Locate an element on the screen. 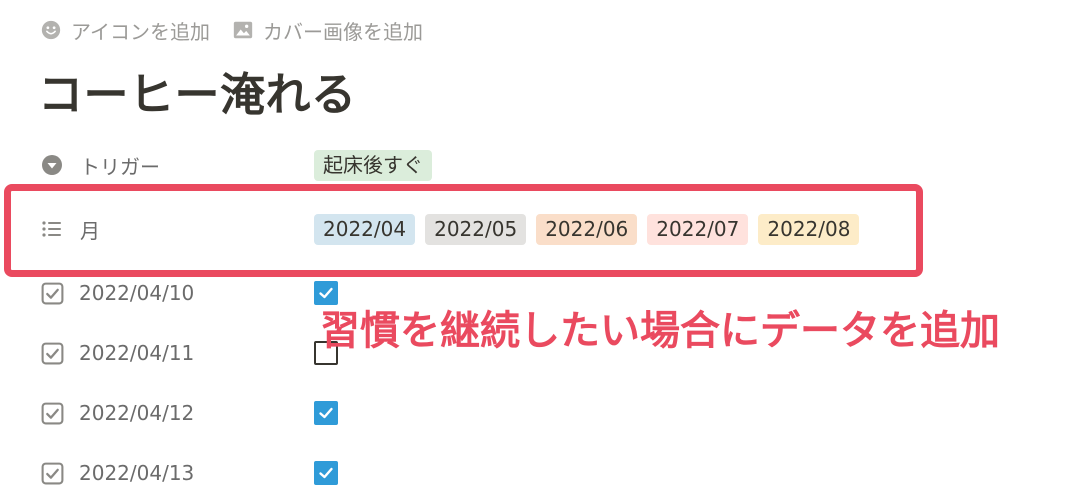 This screenshot has width=1092, height=490. add-icon-button: アイコンを追加 is located at coordinates (125, 30).